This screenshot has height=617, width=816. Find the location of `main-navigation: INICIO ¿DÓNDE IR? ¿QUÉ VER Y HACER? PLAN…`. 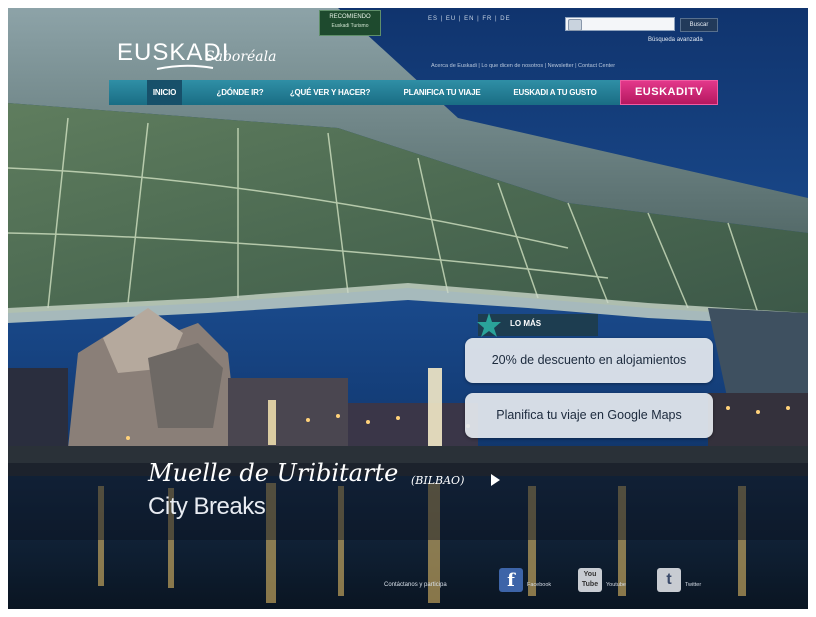

main-navigation: INICIO ¿DÓNDE IR? ¿QUÉ VER Y HACER? PLAN… is located at coordinates (384, 92).